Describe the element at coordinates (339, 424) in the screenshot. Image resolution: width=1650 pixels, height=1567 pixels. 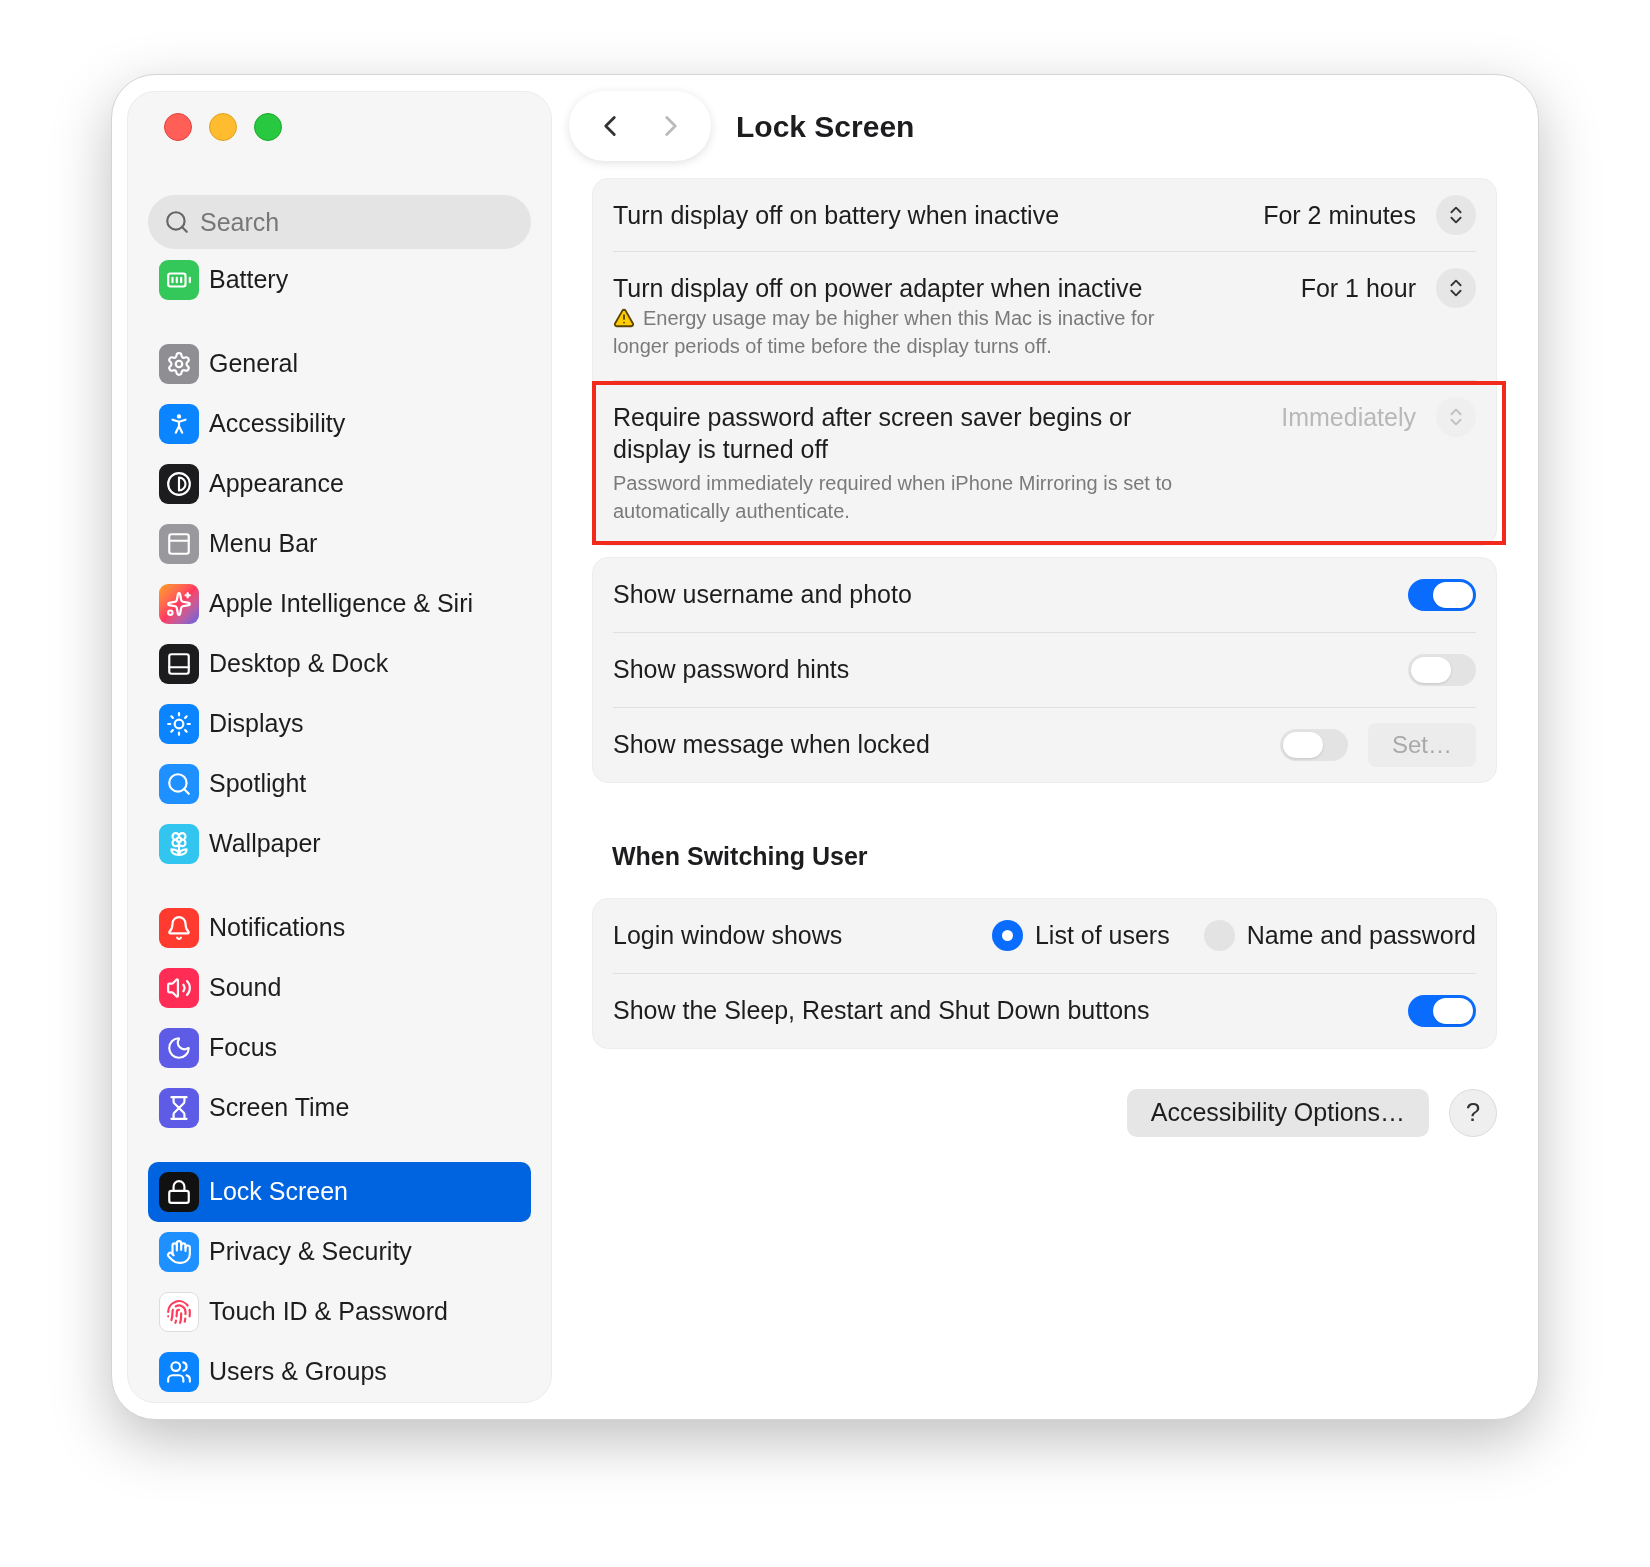
I see `sidebar-item: Accessibility` at that location.